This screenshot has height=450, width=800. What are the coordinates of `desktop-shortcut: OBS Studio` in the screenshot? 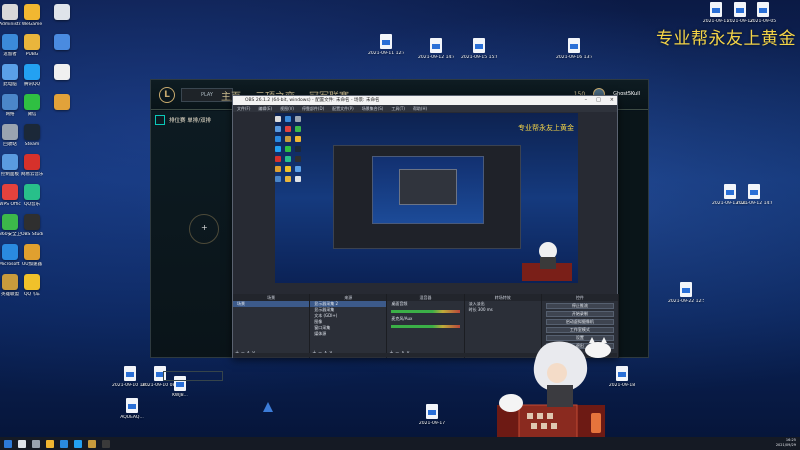 It's located at (32, 231).